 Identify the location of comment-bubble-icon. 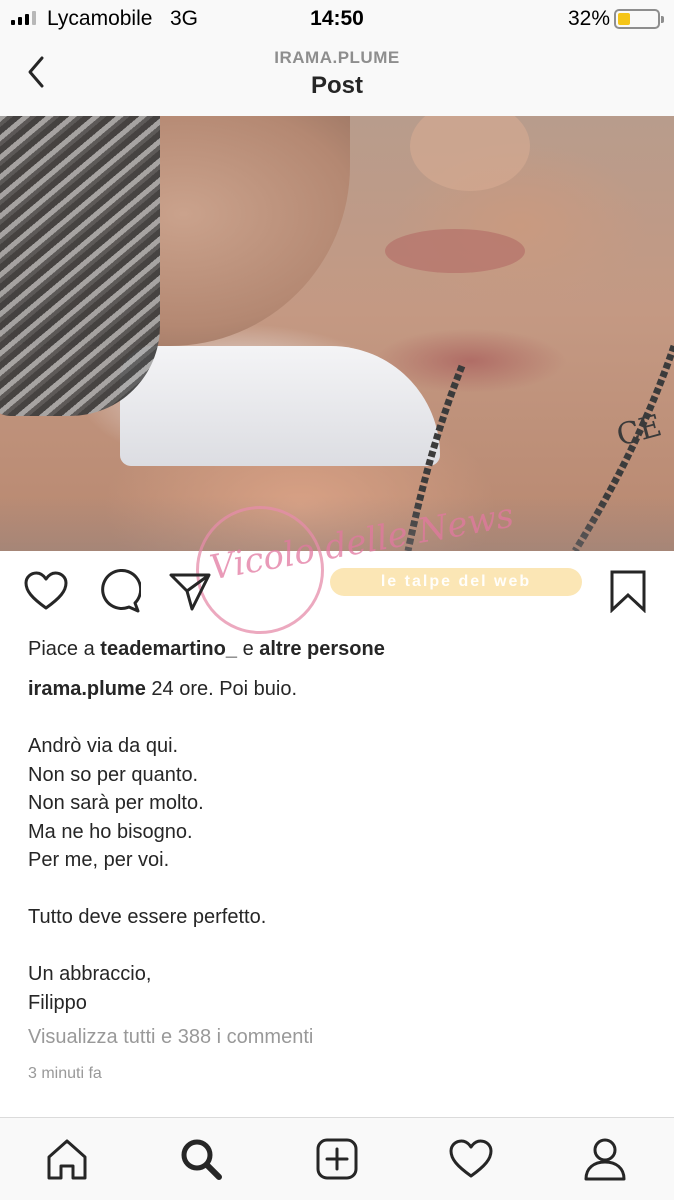
(121, 591).